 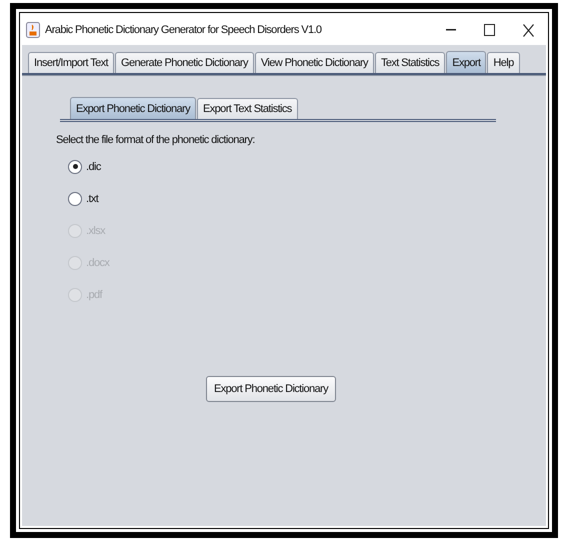 What do you see at coordinates (466, 62) in the screenshot?
I see `tab: Export` at bounding box center [466, 62].